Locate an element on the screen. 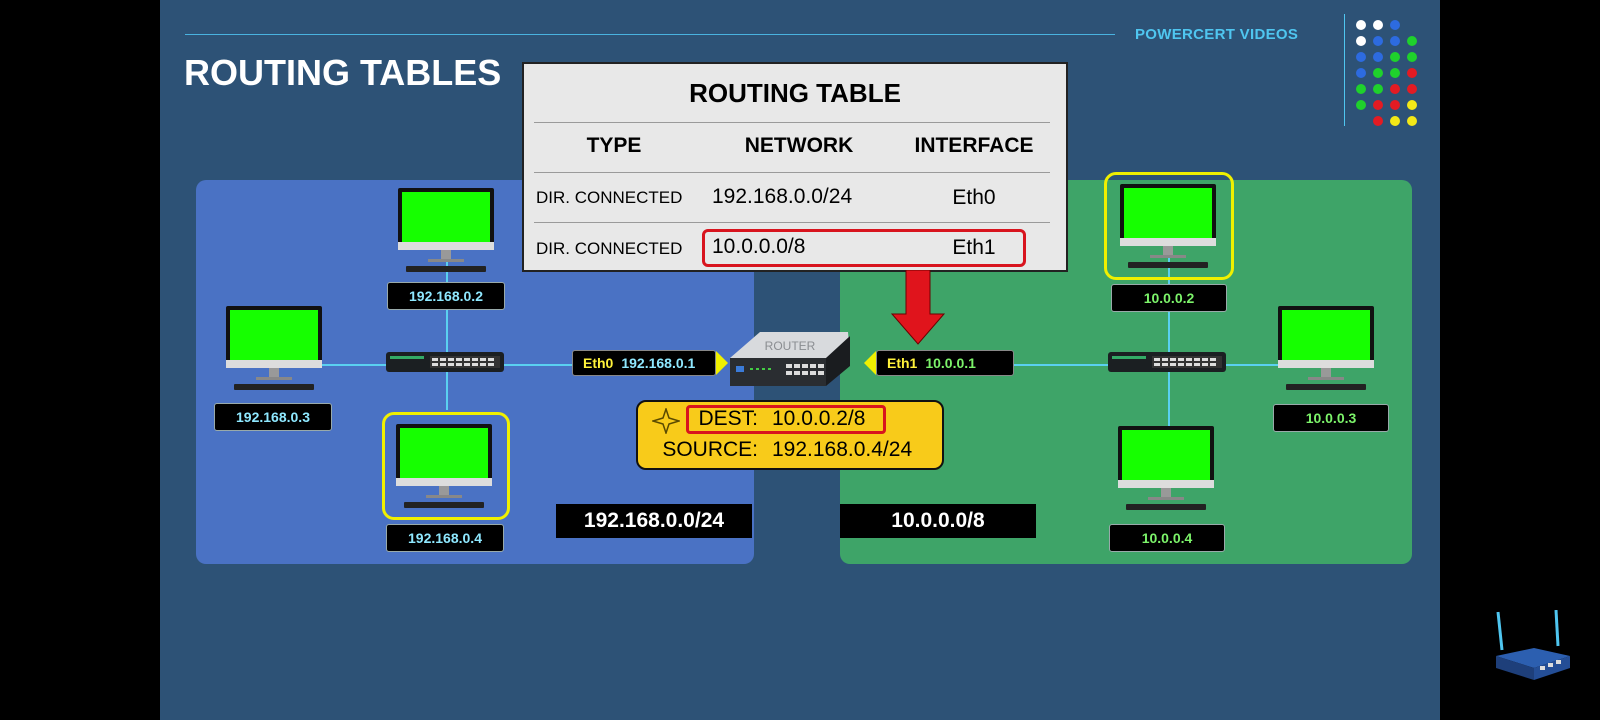  matched-route-highlight is located at coordinates (864, 248).